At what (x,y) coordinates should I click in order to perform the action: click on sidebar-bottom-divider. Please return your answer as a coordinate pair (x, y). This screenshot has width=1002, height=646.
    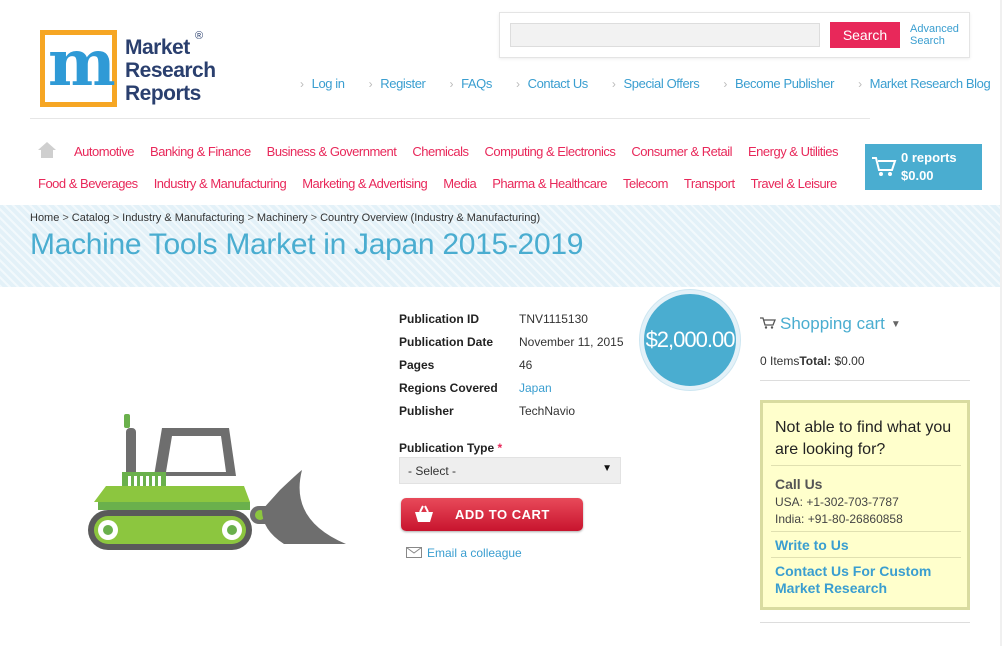
    Looking at the image, I should click on (865, 622).